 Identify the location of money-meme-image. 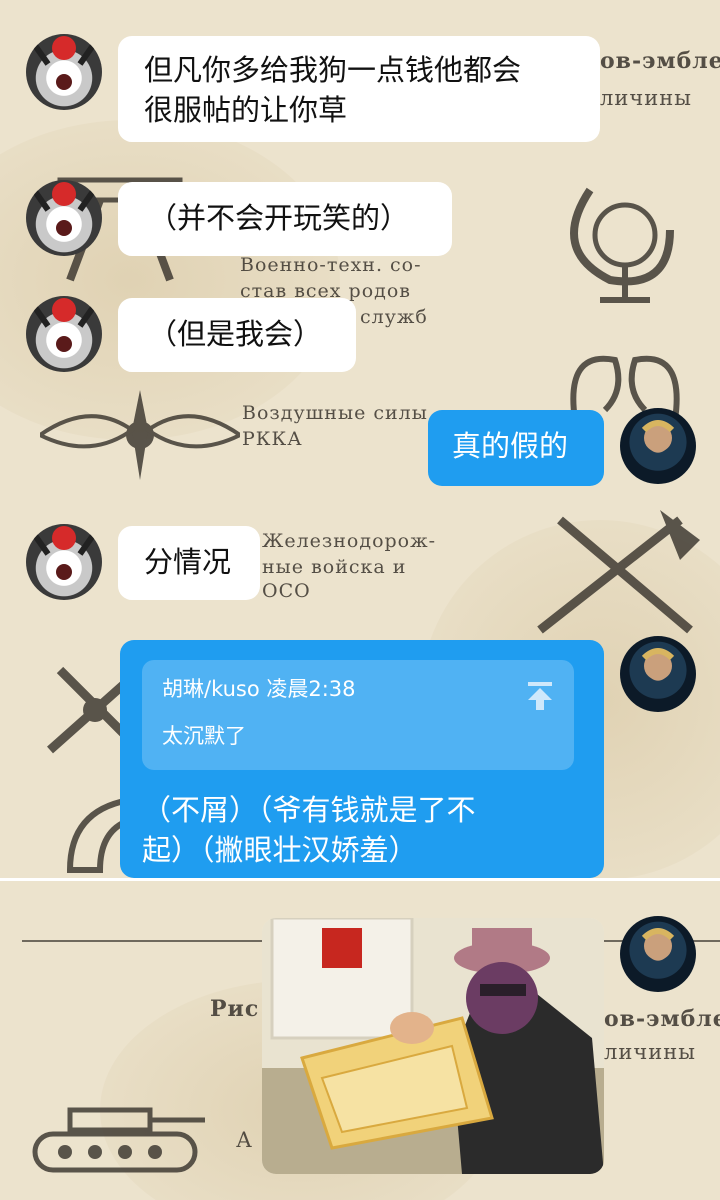
(433, 1046).